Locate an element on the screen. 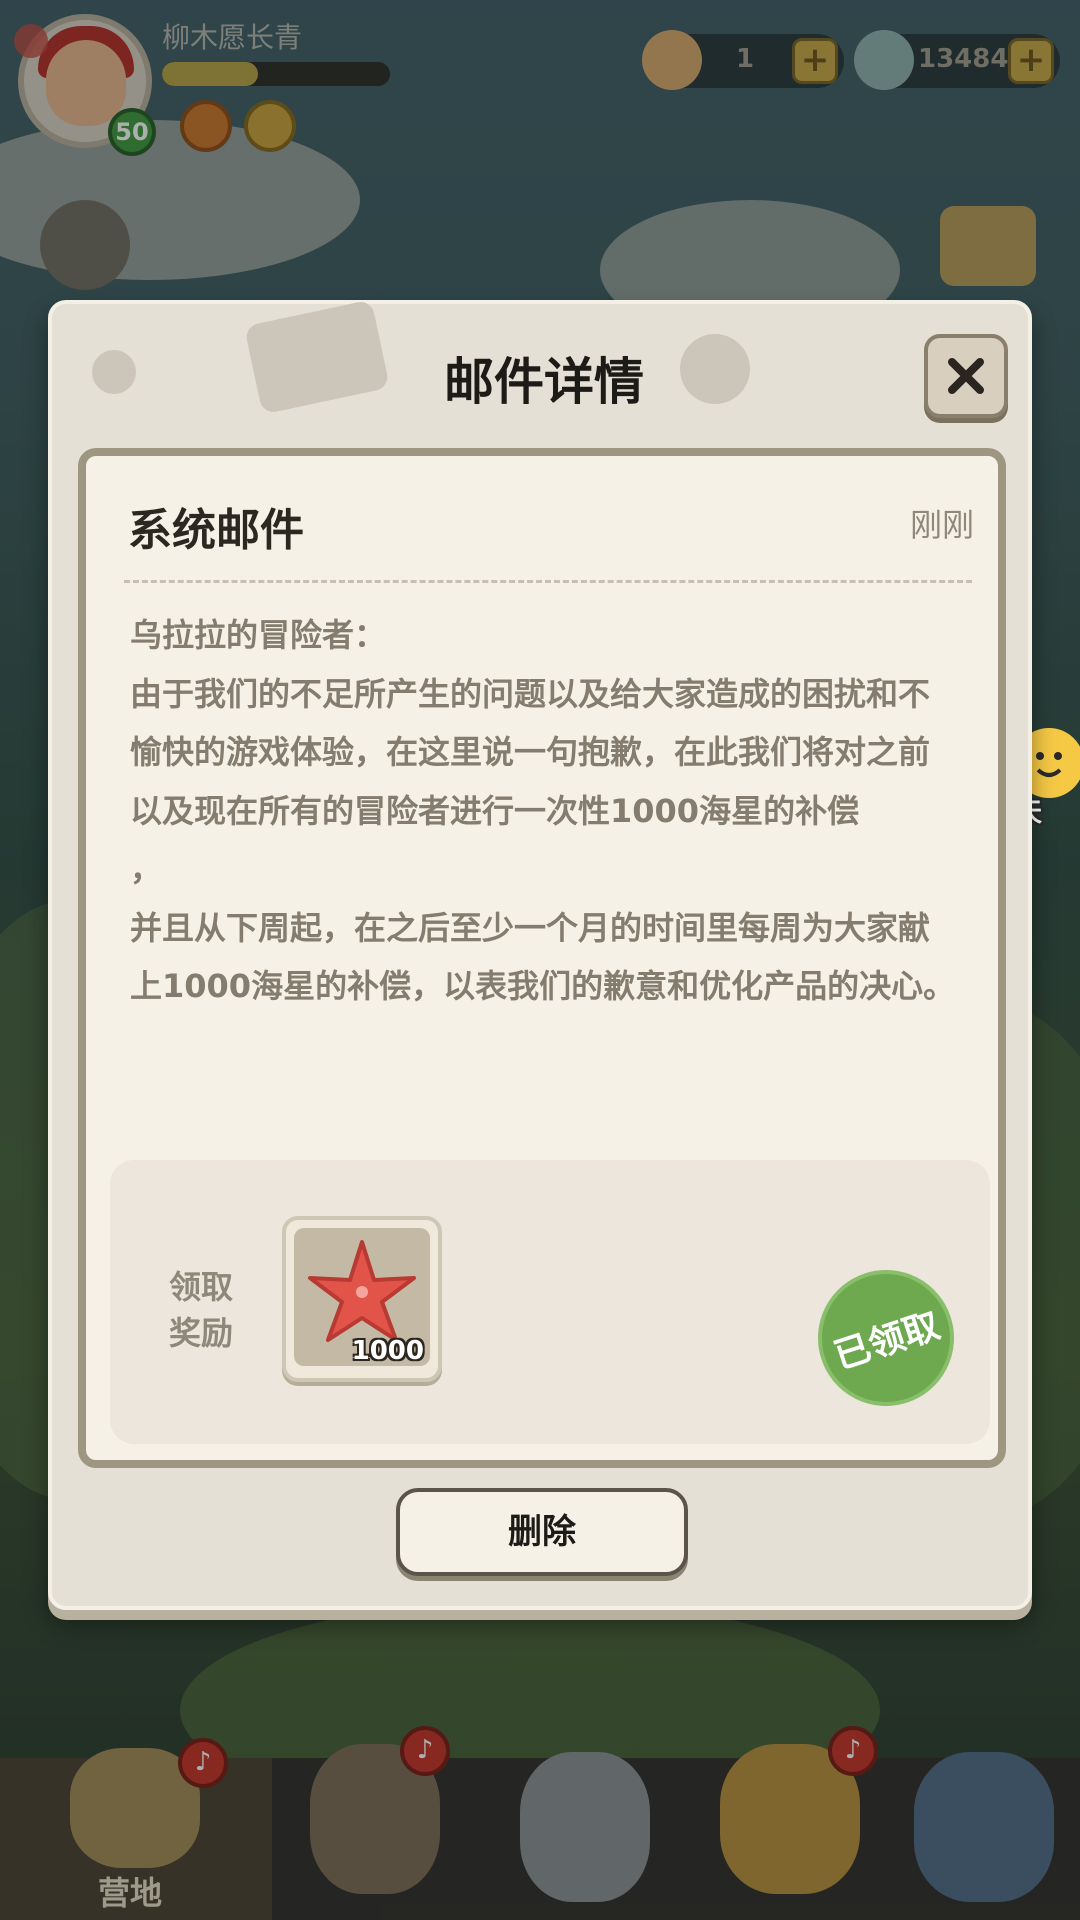  close-icon is located at coordinates (966, 376).